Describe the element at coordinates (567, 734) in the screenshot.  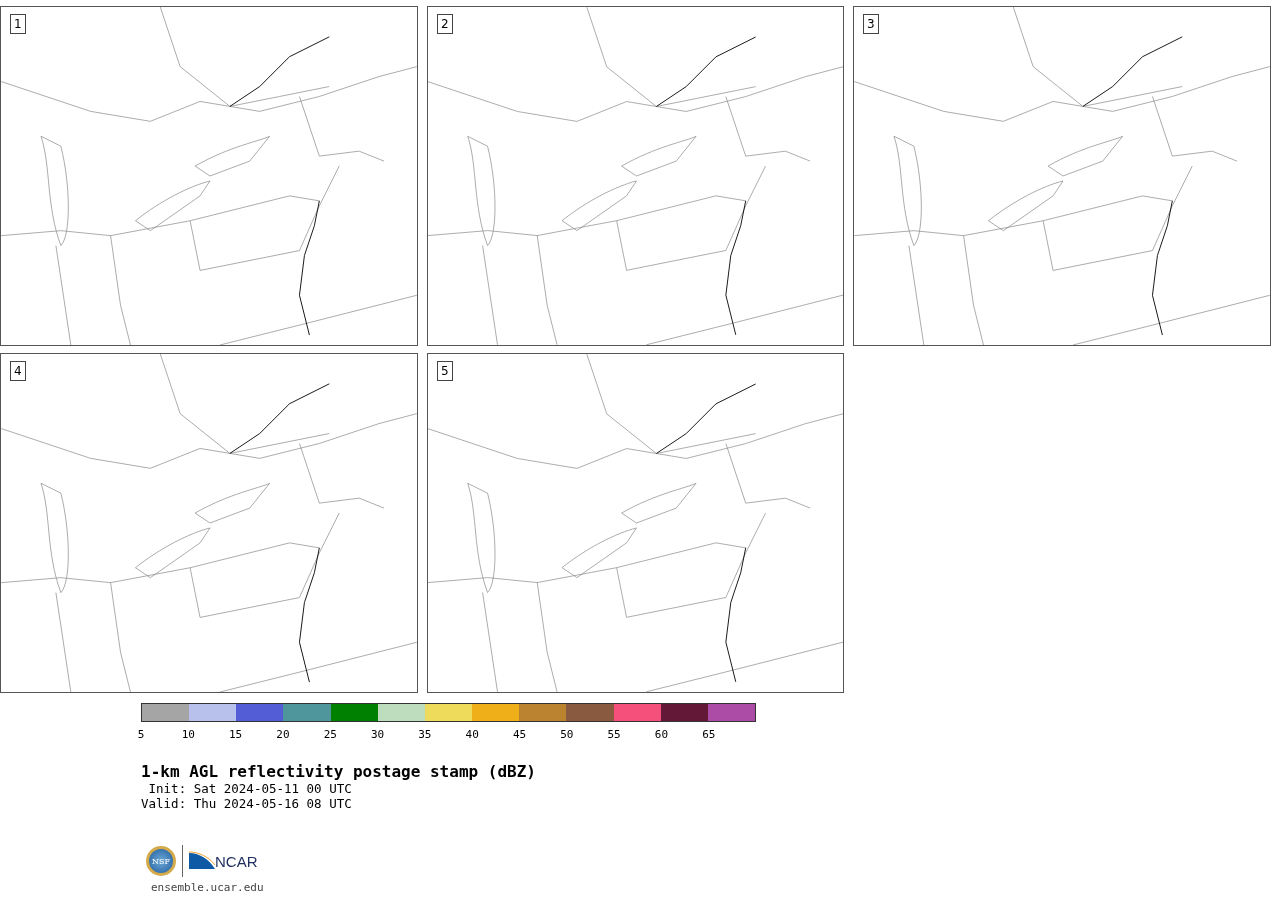
I see `tick-label: 50` at that location.